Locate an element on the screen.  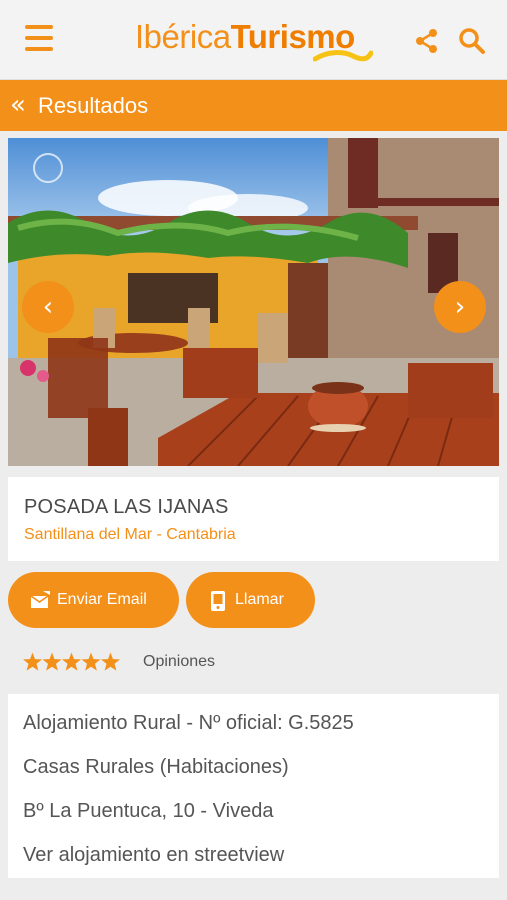
top-app-bar: IbéricaTurismo is located at coordinates (253, 40).